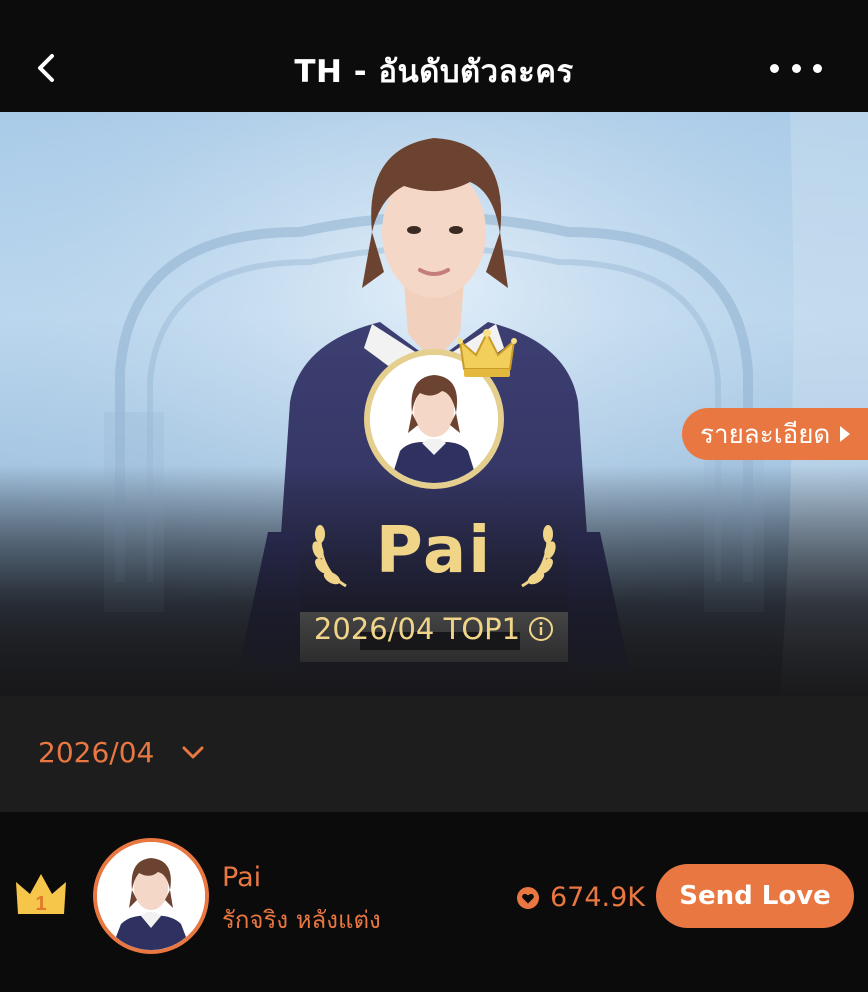 The height and width of the screenshot is (992, 868). I want to click on love-count: 674.9K, so click(580, 897).